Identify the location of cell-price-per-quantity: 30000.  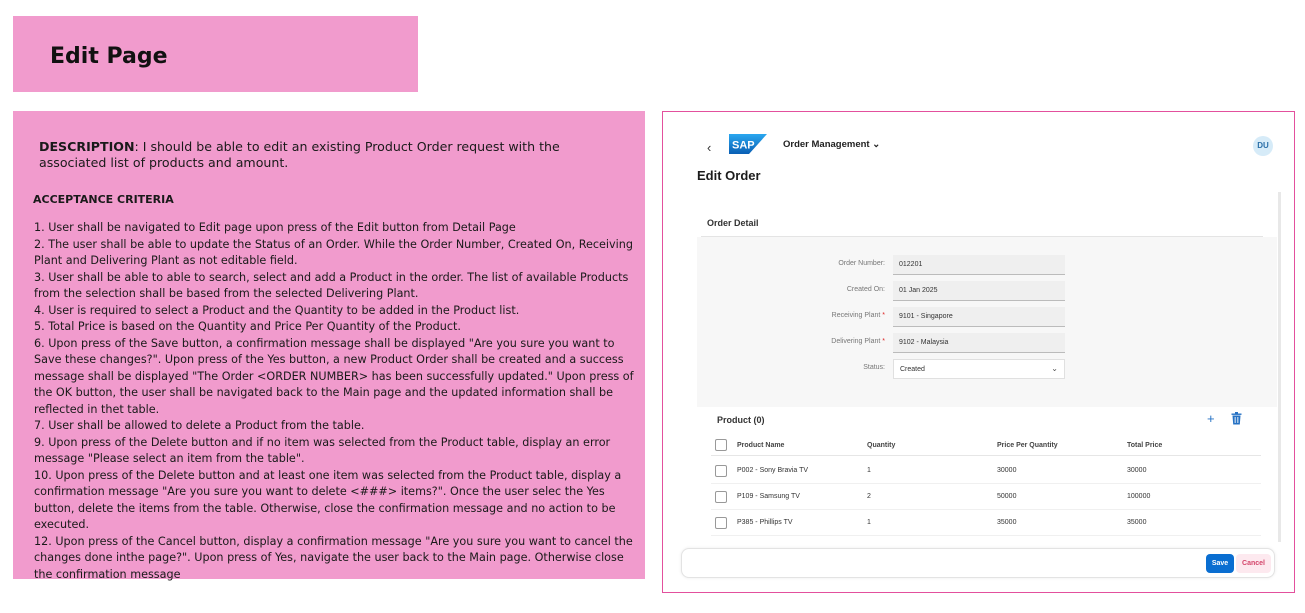
(1007, 470).